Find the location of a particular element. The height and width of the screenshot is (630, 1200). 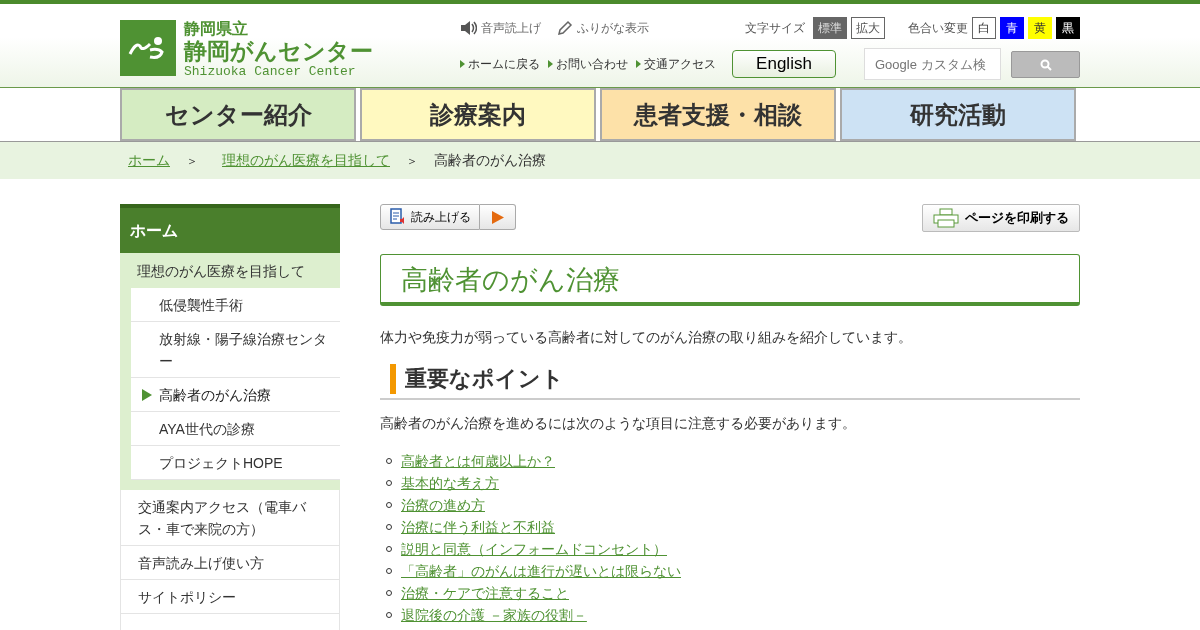

sidebar-subitem-label: 高齢者のがん治療 is located at coordinates (215, 395).